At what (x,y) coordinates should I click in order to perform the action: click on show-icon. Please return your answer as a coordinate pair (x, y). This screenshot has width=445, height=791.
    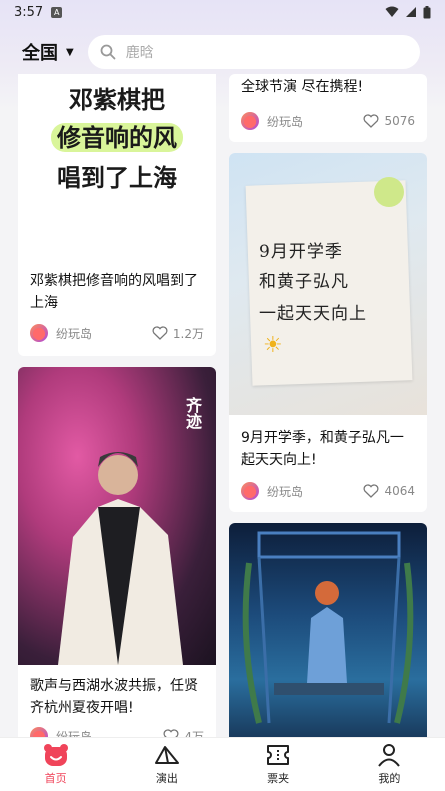
    Looking at the image, I should click on (166, 755).